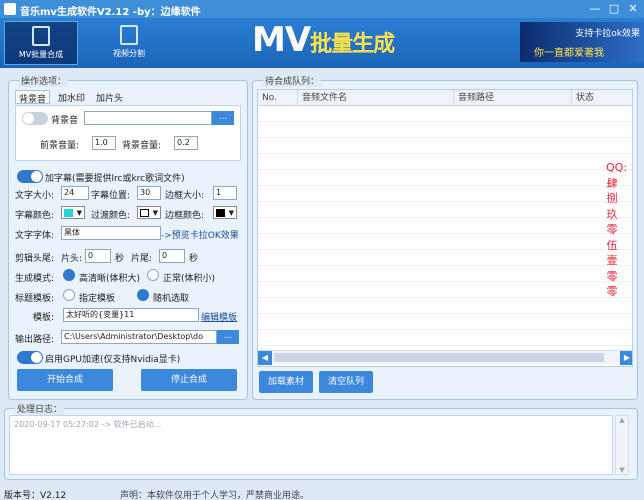 The height and width of the screenshot is (500, 644). What do you see at coordinates (35, 495) in the screenshot?
I see `version-text: 版本号：V2.12` at bounding box center [35, 495].